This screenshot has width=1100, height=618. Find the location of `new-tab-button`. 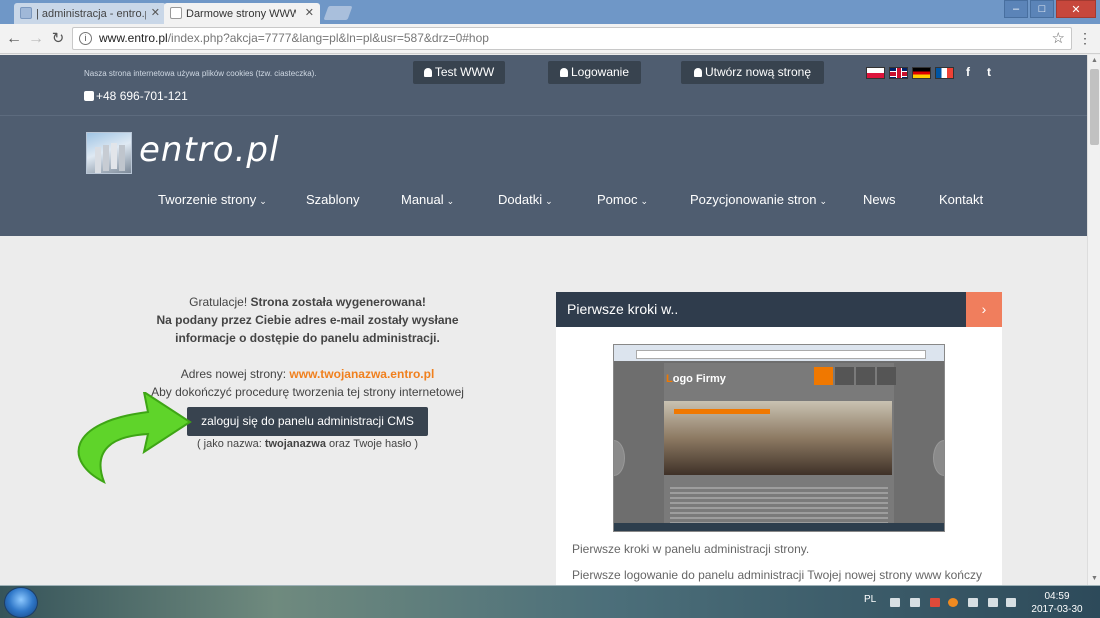

new-tab-button is located at coordinates (338, 13).